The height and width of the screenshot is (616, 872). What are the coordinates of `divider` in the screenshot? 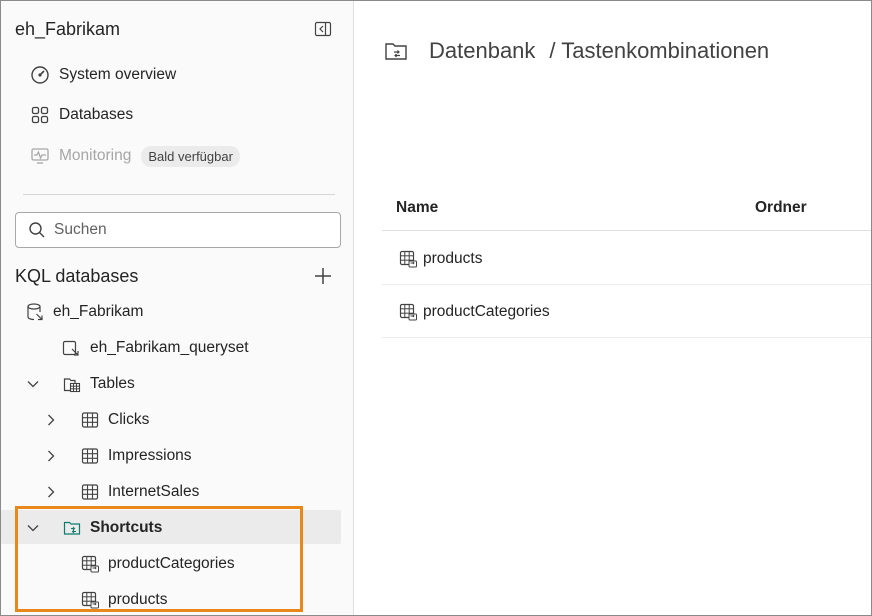 It's located at (179, 194).